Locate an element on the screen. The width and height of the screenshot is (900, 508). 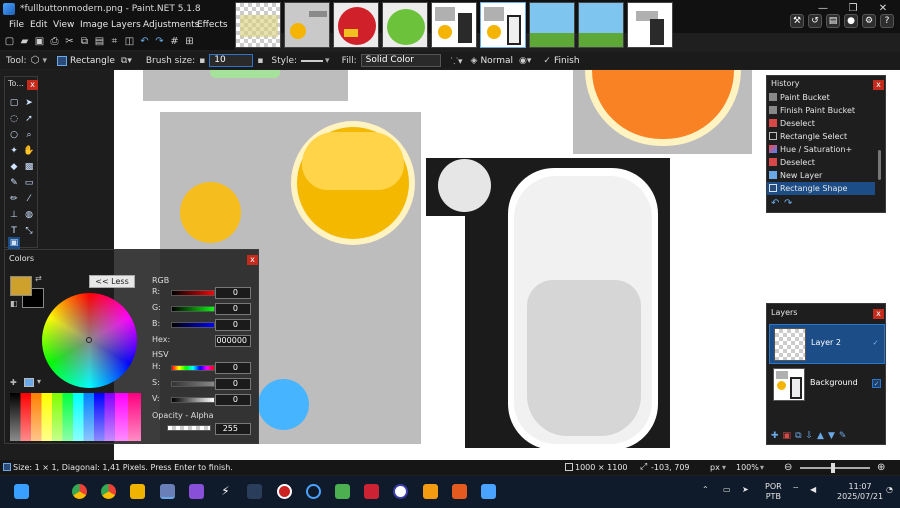
menu-file: File is located at coordinates (16, 25).